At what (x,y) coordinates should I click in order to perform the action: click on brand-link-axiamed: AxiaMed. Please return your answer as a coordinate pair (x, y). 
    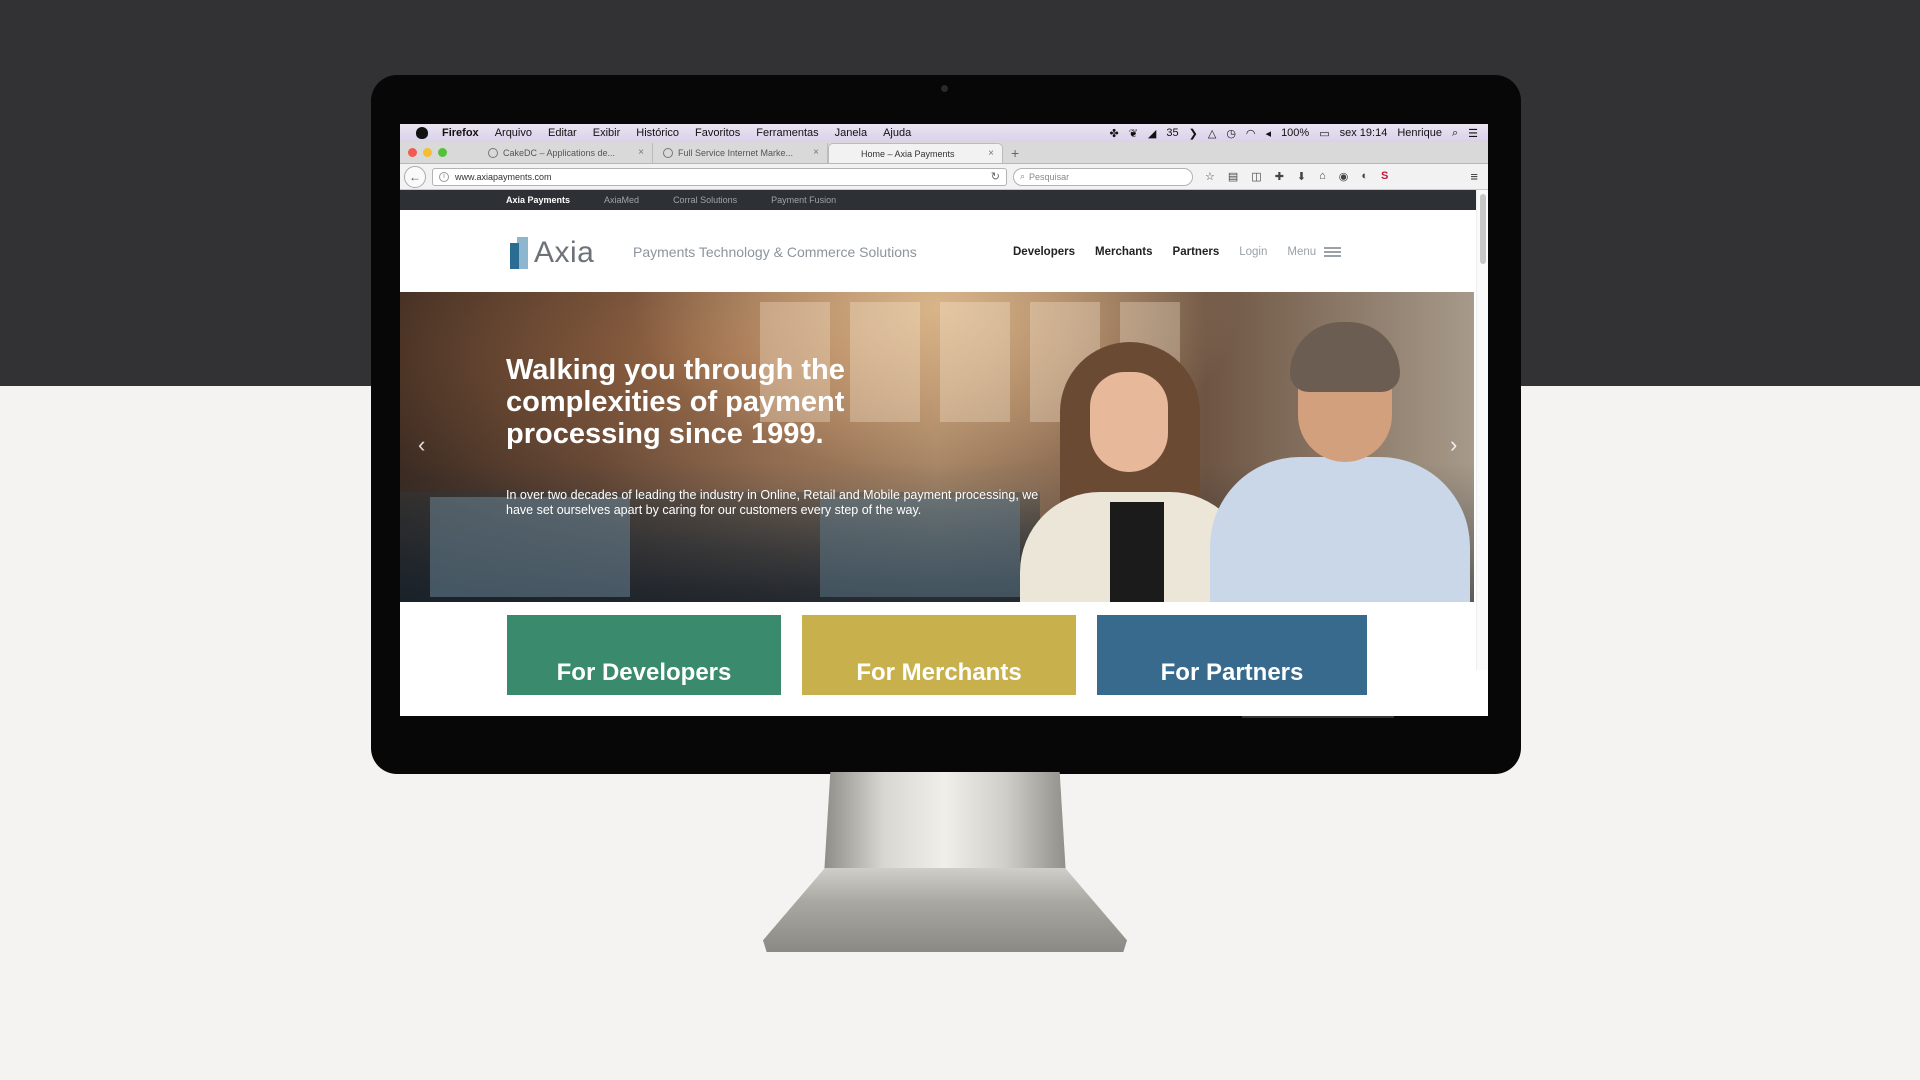
    Looking at the image, I should click on (621, 200).